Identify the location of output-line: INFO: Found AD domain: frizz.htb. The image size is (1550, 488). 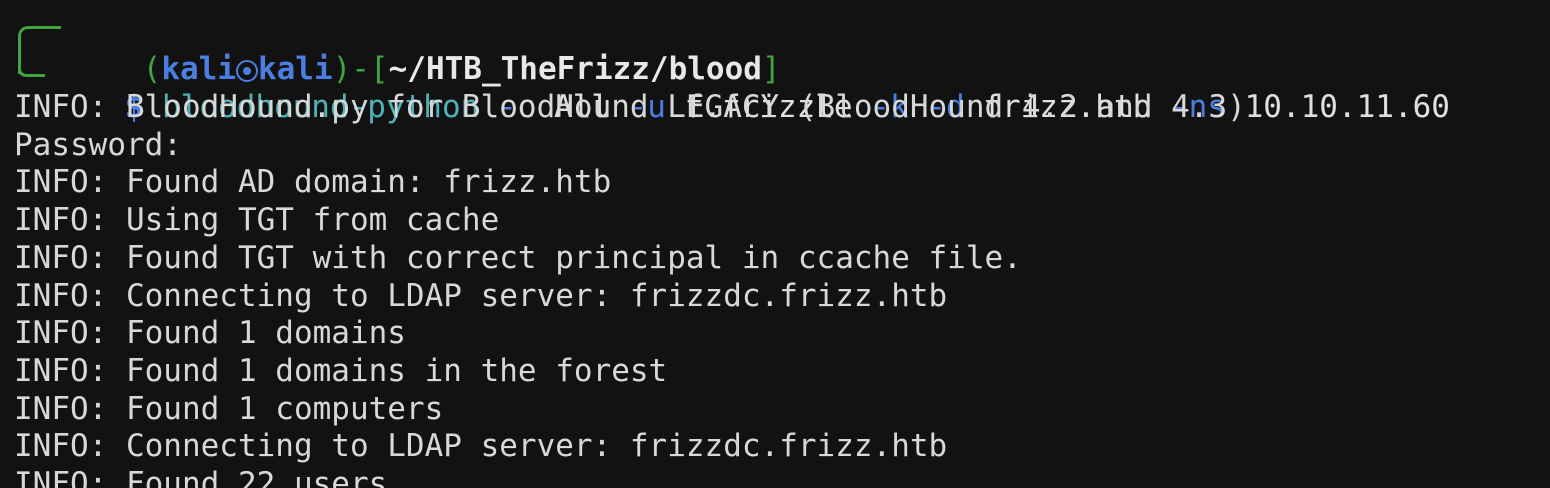
(313, 182).